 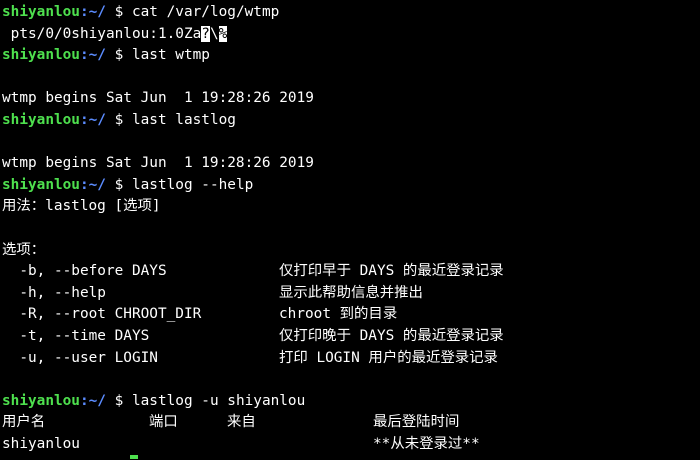 I want to click on terminal-line: pts/0/0shiyanlou:1.0Za?\%, so click(x=351, y=35).